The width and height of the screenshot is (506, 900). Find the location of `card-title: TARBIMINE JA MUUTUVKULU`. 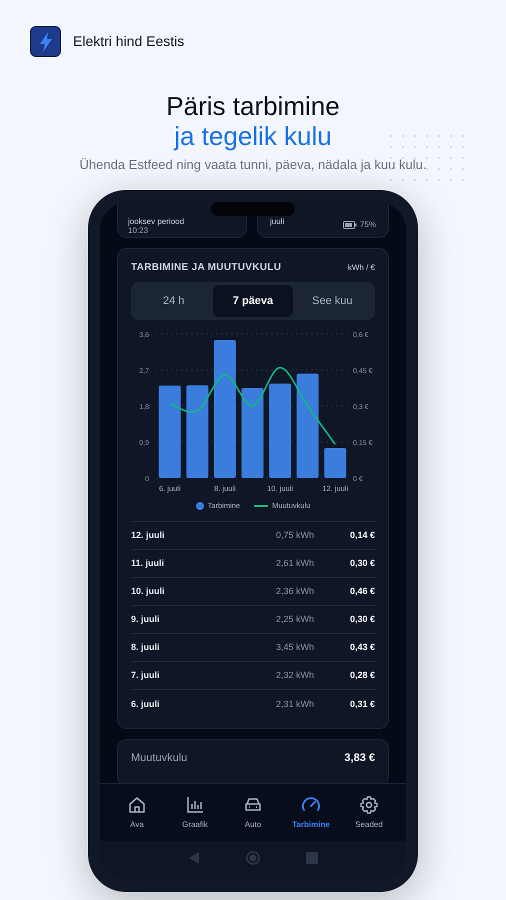

card-title: TARBIMINE JA MUUTUVKULU is located at coordinates (206, 268).